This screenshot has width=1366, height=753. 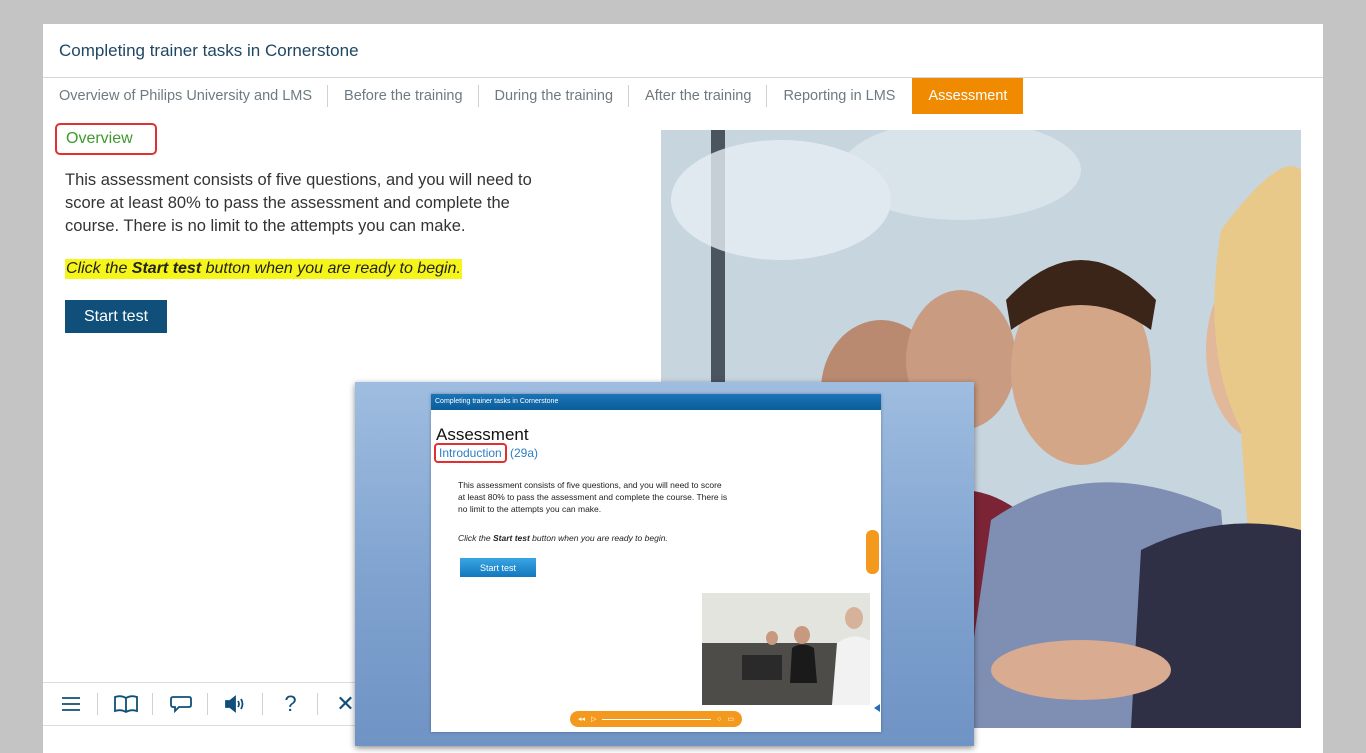 I want to click on help-button: ?, so click(x=290, y=704).